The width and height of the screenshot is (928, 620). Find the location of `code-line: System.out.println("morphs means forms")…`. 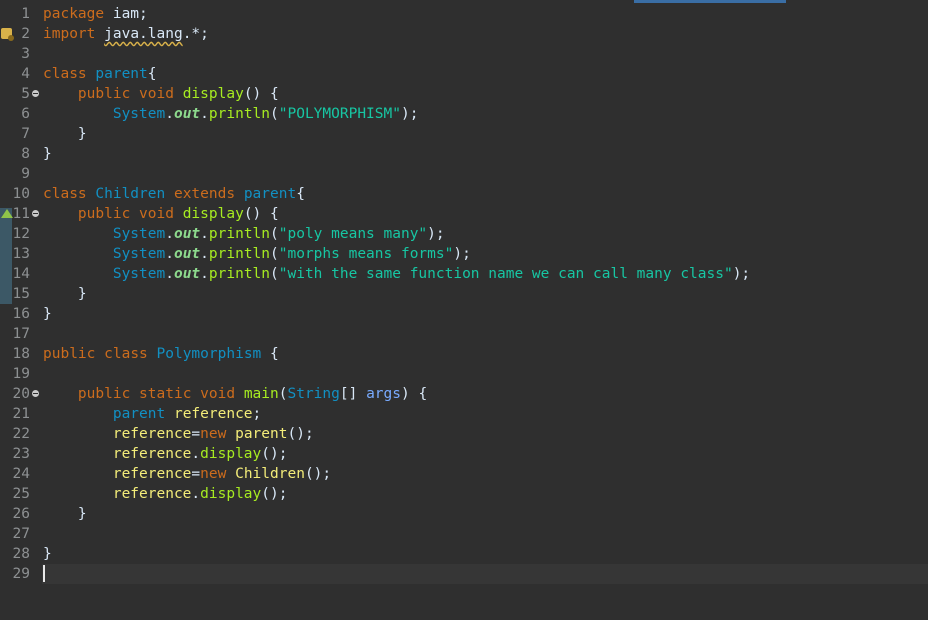

code-line: System.out.println("morphs means forms")… is located at coordinates (485, 254).